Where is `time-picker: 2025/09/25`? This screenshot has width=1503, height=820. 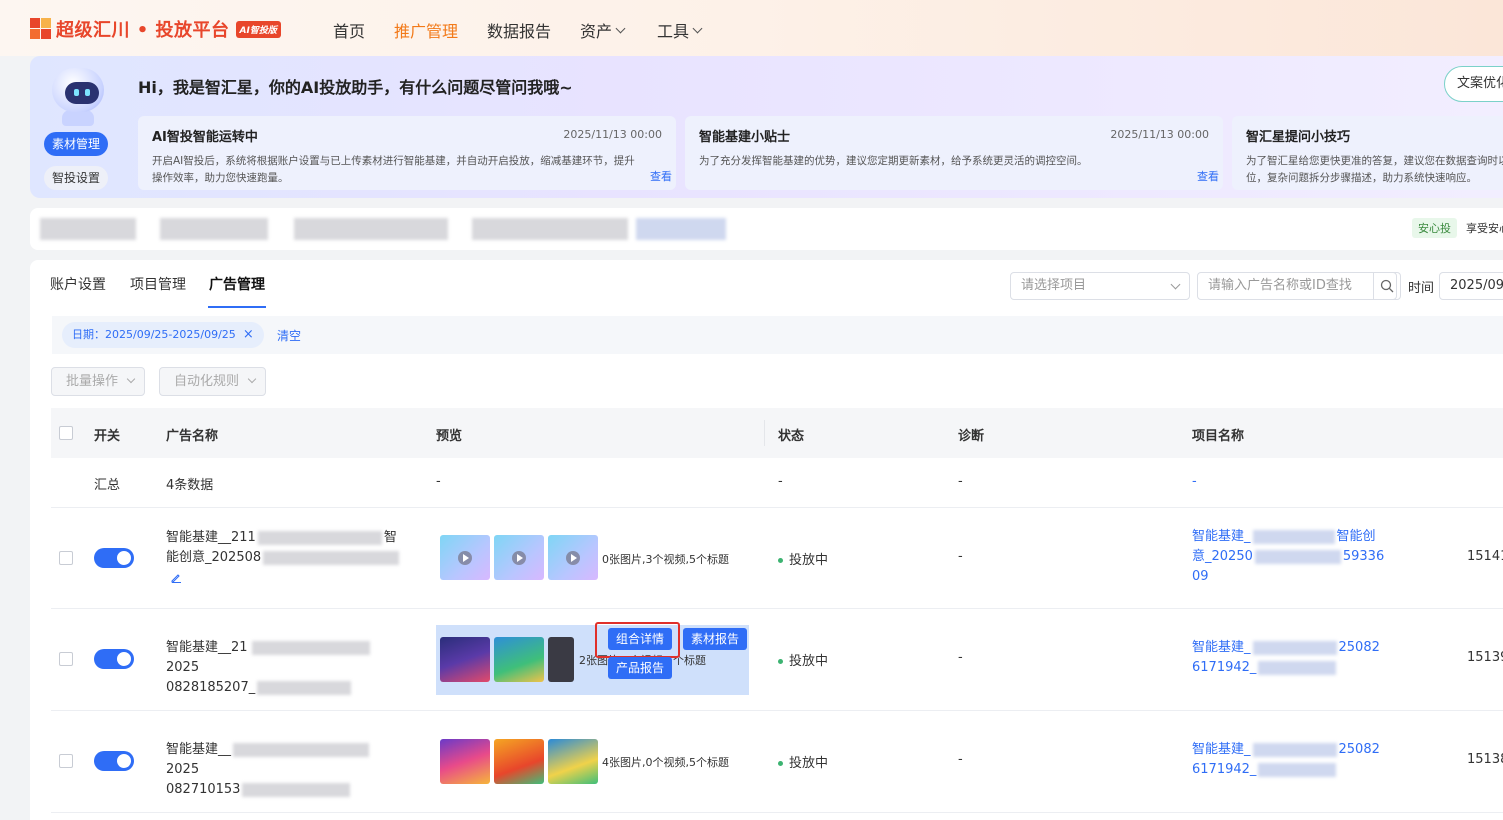 time-picker: 2025/09/25 is located at coordinates (1471, 286).